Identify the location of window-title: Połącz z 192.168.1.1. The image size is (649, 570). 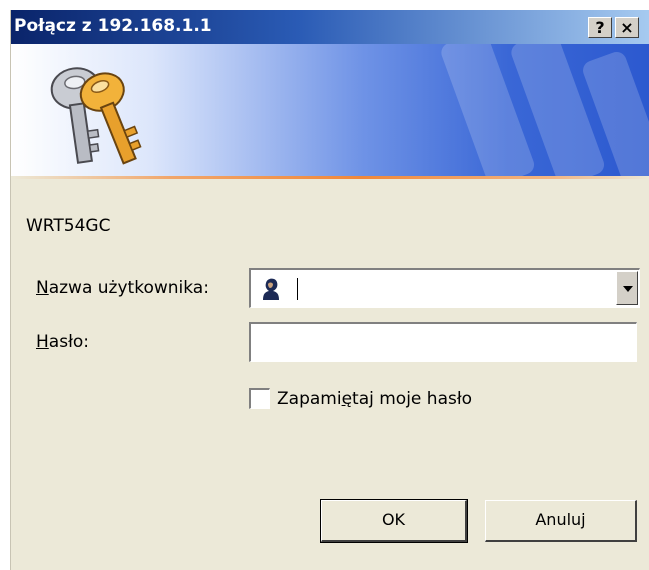
(113, 26).